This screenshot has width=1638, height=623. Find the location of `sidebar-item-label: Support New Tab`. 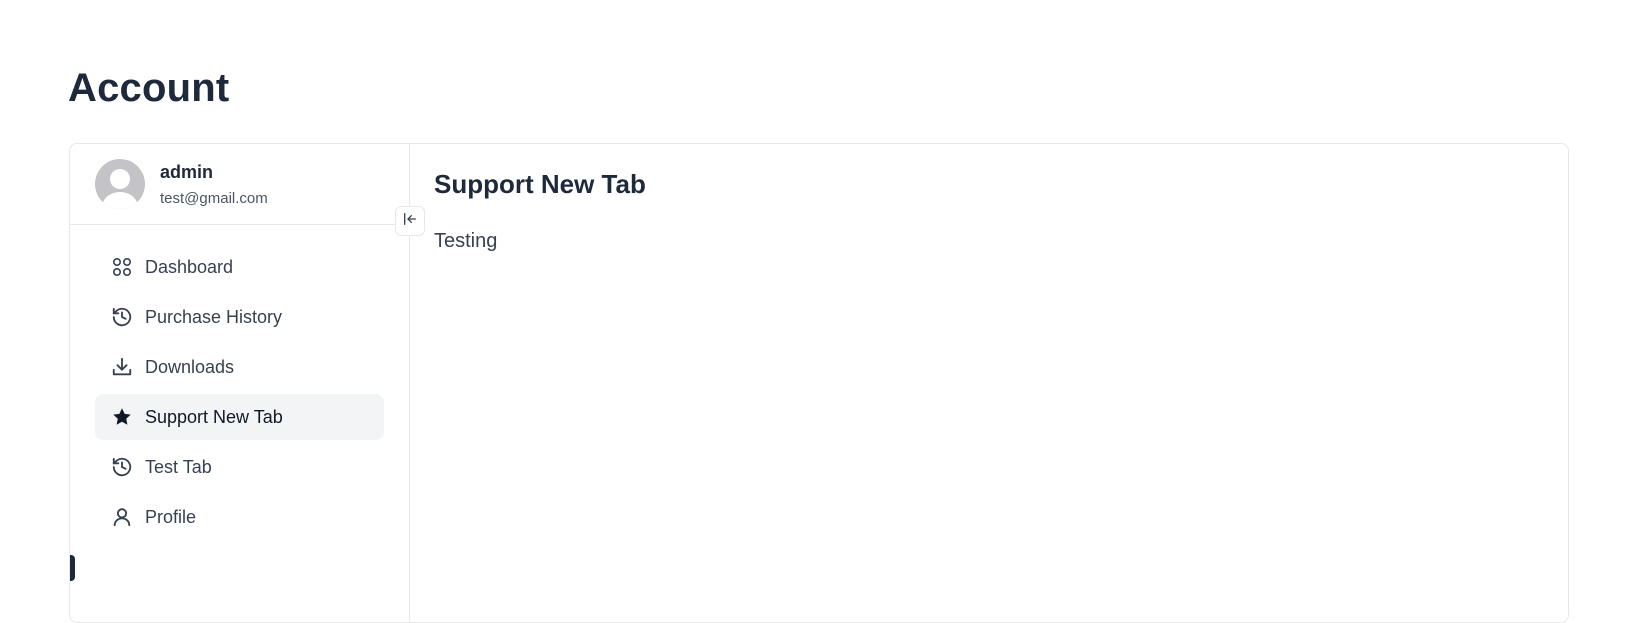

sidebar-item-label: Support New Tab is located at coordinates (214, 416).